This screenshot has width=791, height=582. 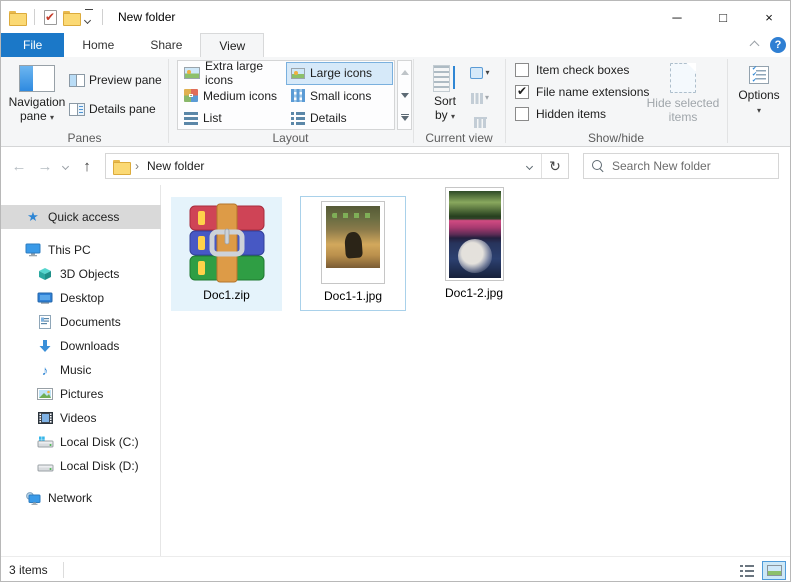 I want to click on group-label-current-view: Current view, so click(x=459, y=138).